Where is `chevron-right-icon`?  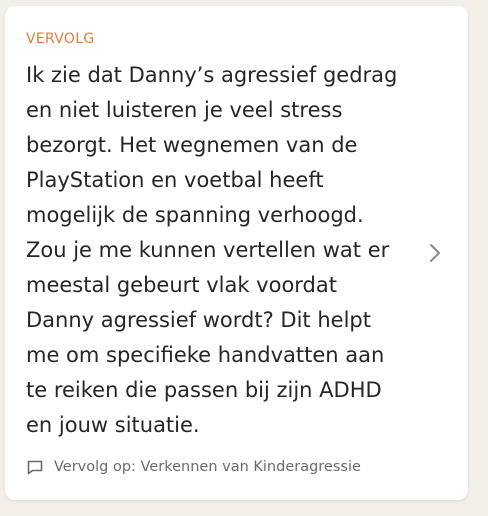 chevron-right-icon is located at coordinates (435, 253).